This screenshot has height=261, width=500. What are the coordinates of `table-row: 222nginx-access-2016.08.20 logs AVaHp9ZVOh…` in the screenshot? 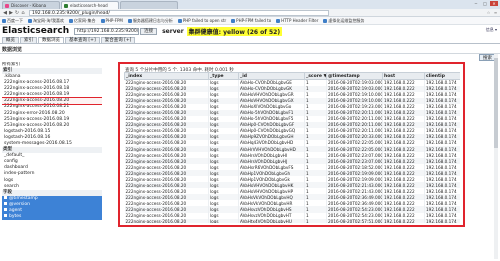 It's located at (292, 136).